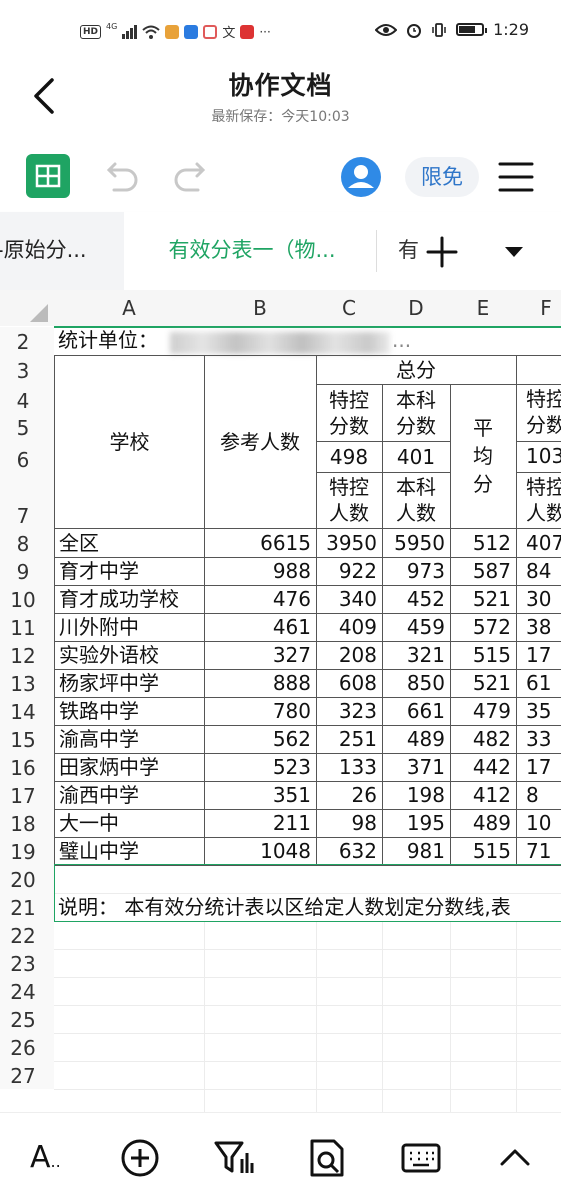 Image resolution: width=561 pixels, height=1201 pixels. What do you see at coordinates (260, 711) in the screenshot?
I see `examinees-cell: 780` at bounding box center [260, 711].